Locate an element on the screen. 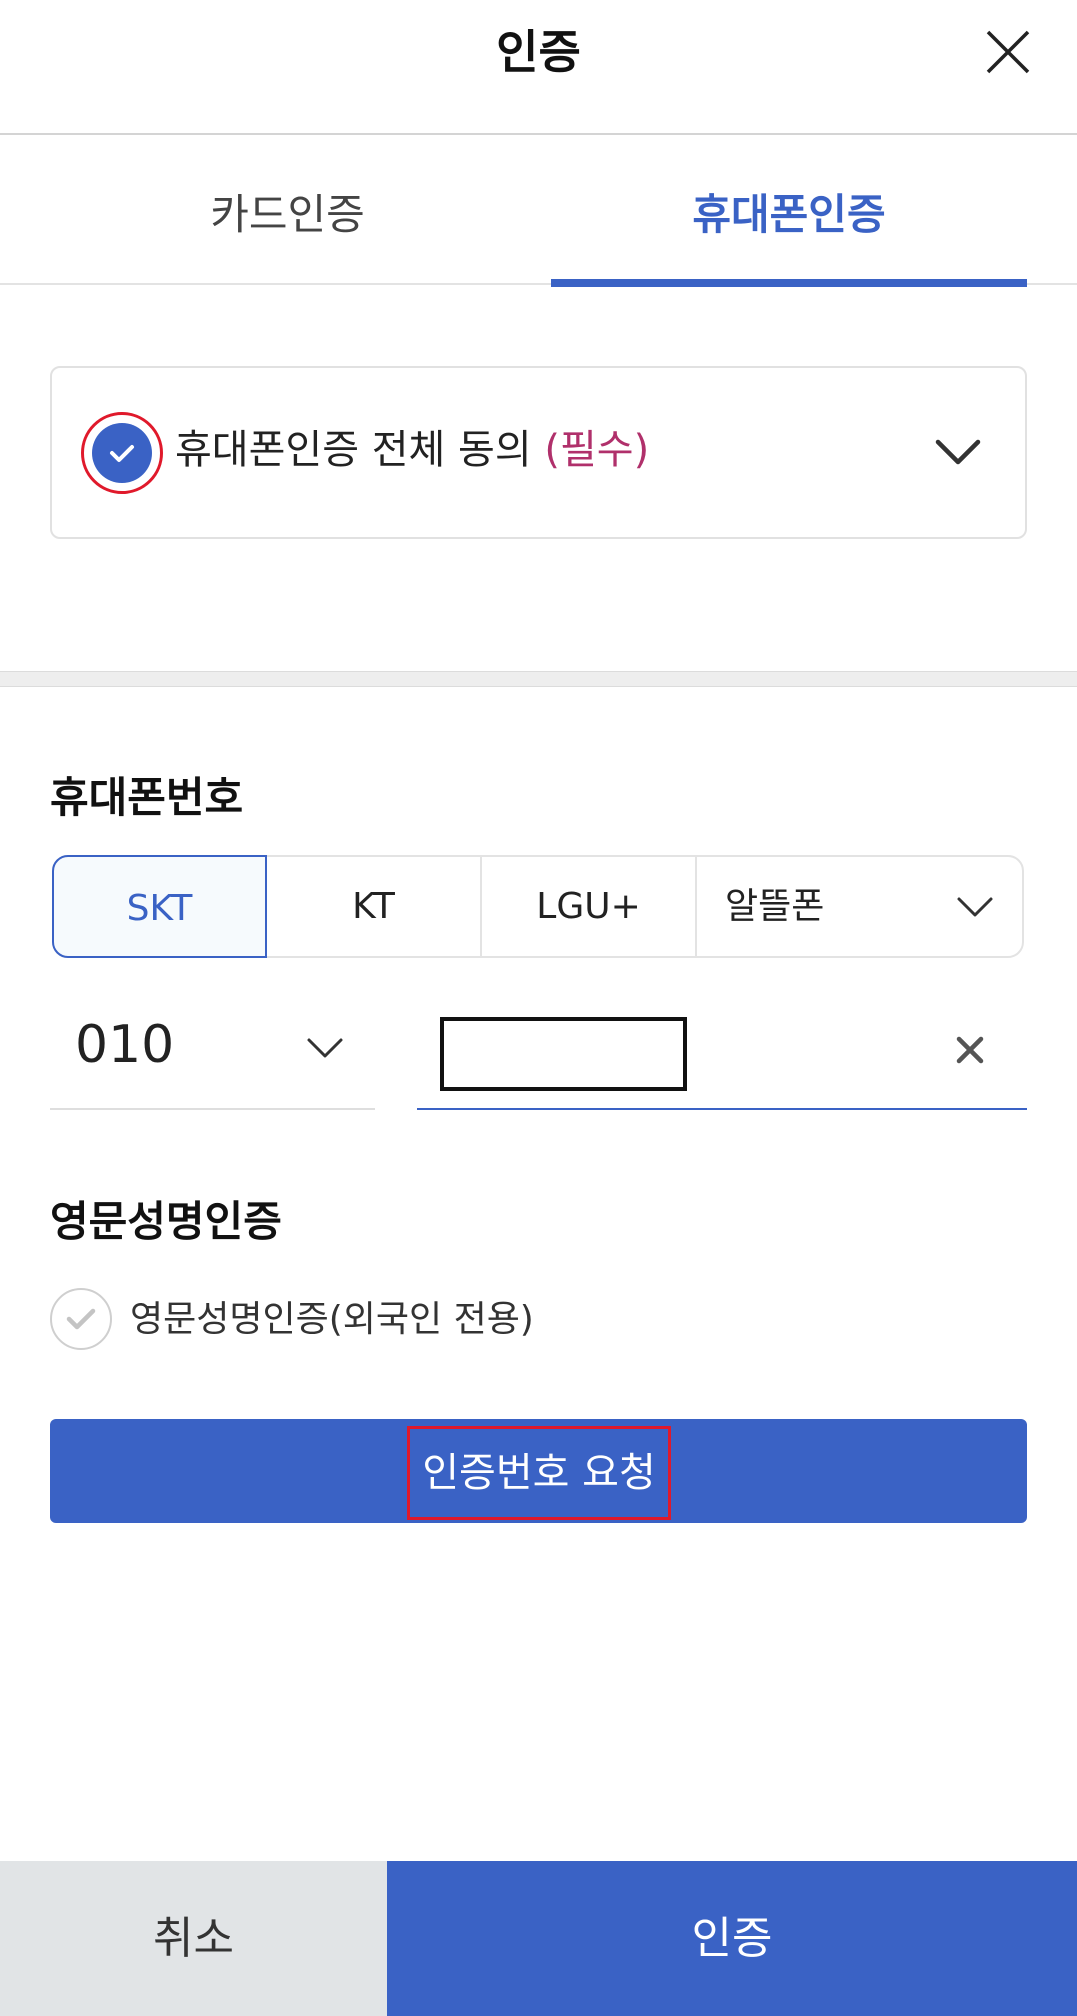 This screenshot has width=1077, height=2016. clear-input-button is located at coordinates (970, 1050).